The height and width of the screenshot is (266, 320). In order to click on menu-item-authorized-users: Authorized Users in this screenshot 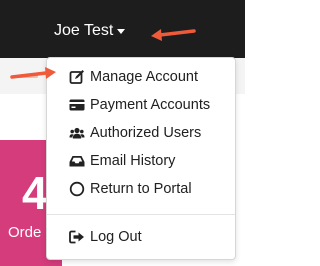, I will do `click(141, 133)`.